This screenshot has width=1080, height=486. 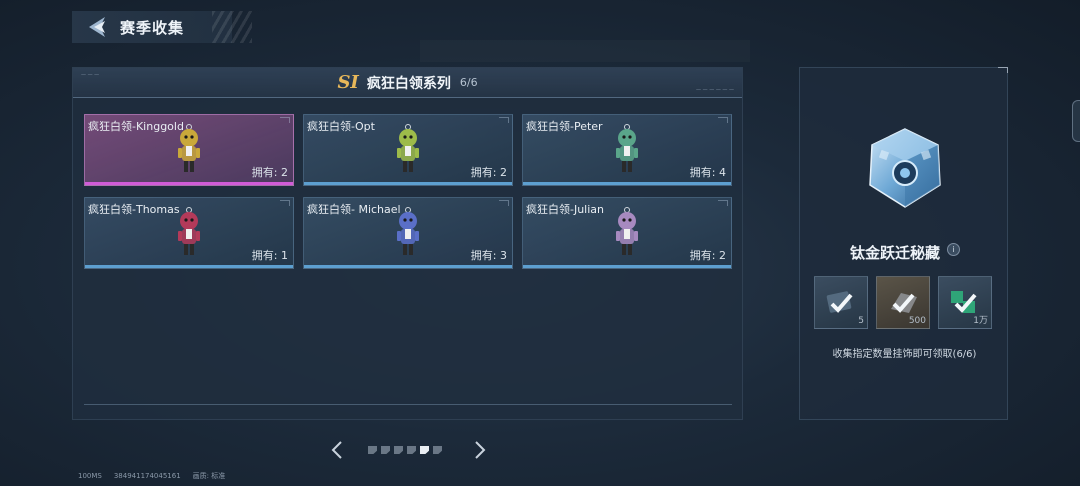 What do you see at coordinates (1076, 121) in the screenshot?
I see `side-edge-tab` at bounding box center [1076, 121].